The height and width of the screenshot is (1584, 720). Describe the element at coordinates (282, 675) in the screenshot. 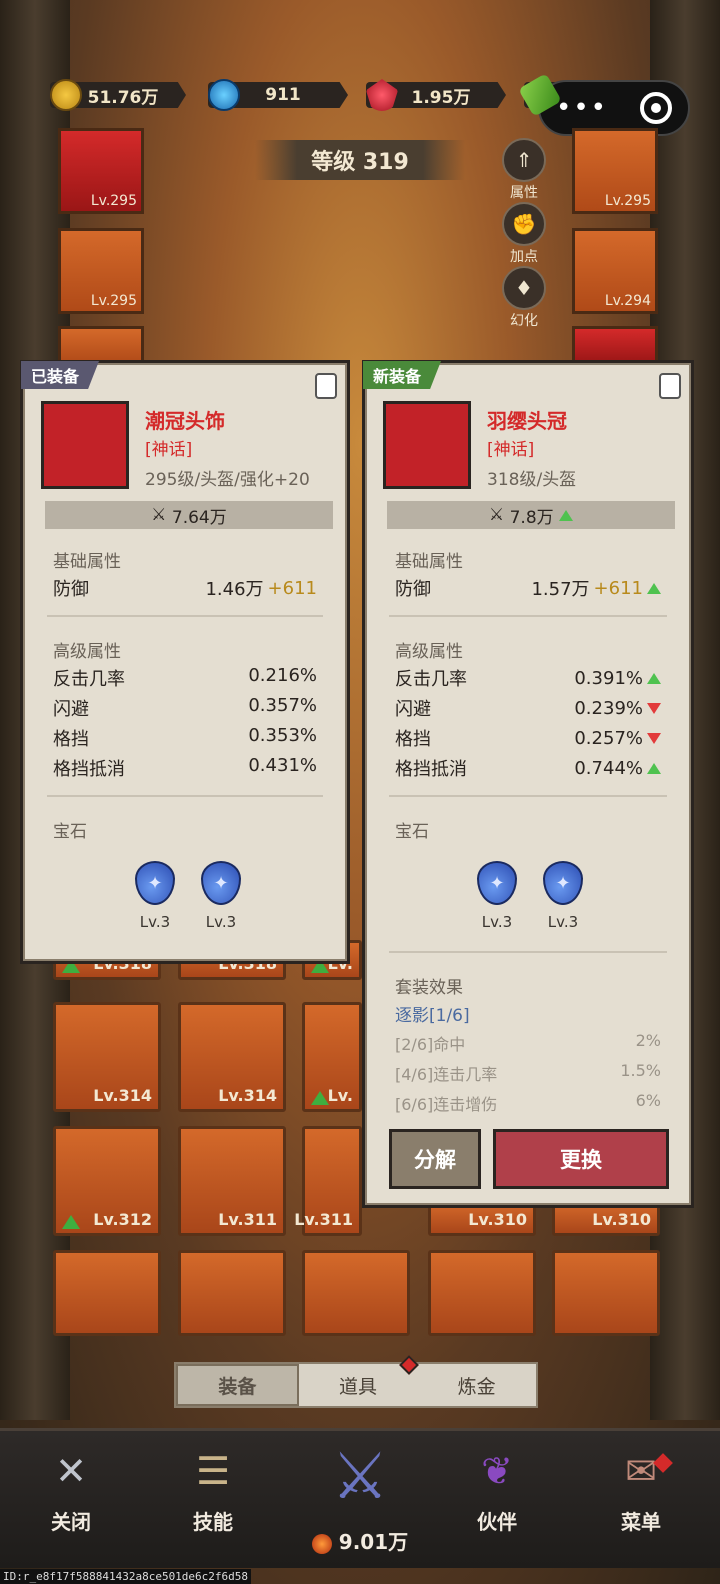

I see `attr-value: 0.216%` at that location.